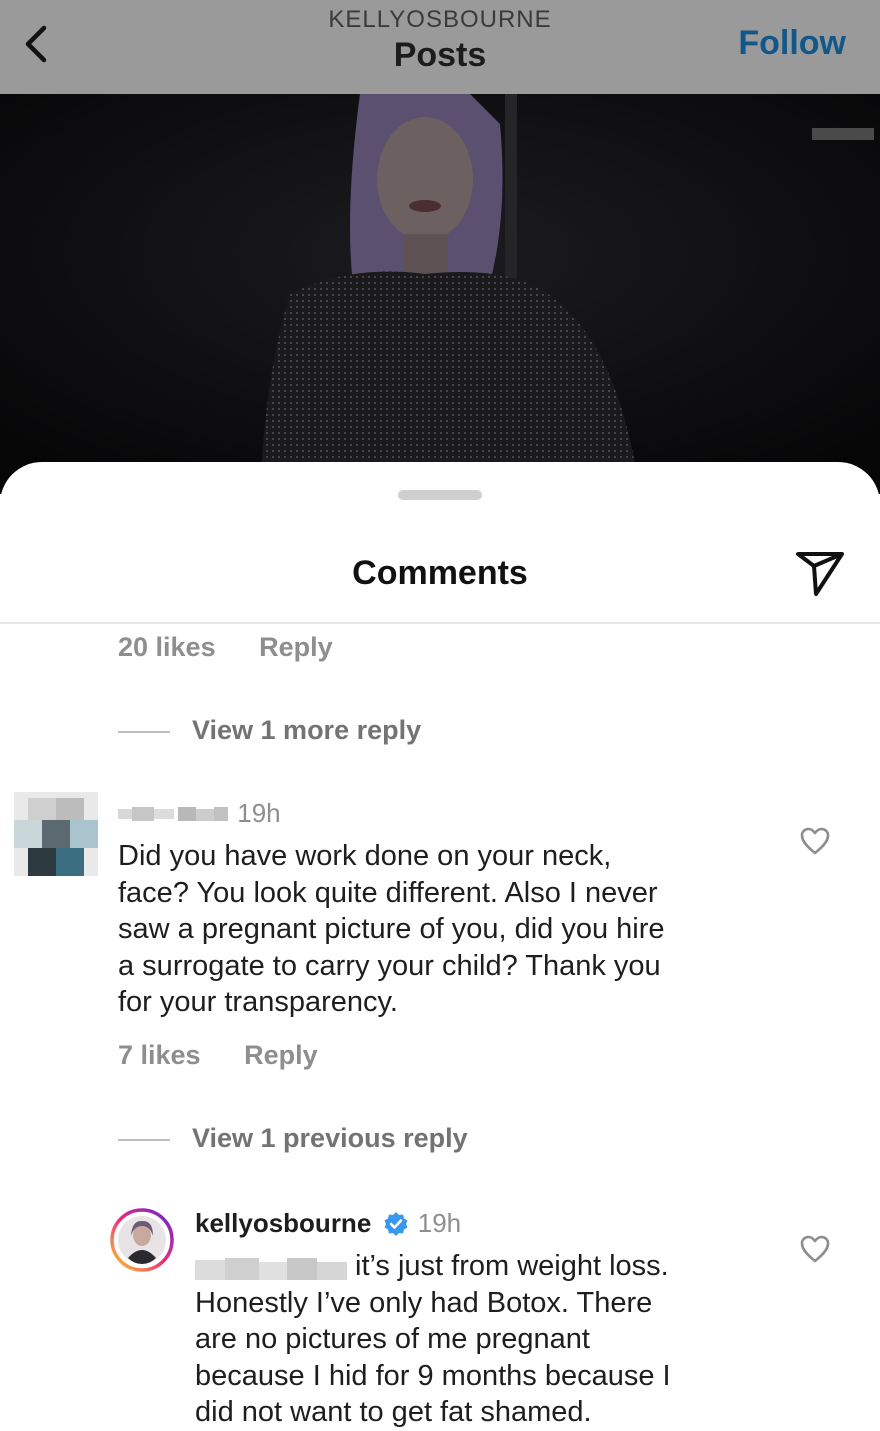 Image resolution: width=880 pixels, height=1431 pixels. Describe the element at coordinates (243, 647) in the screenshot. I see `comment-meta: 20 likes Reply` at that location.